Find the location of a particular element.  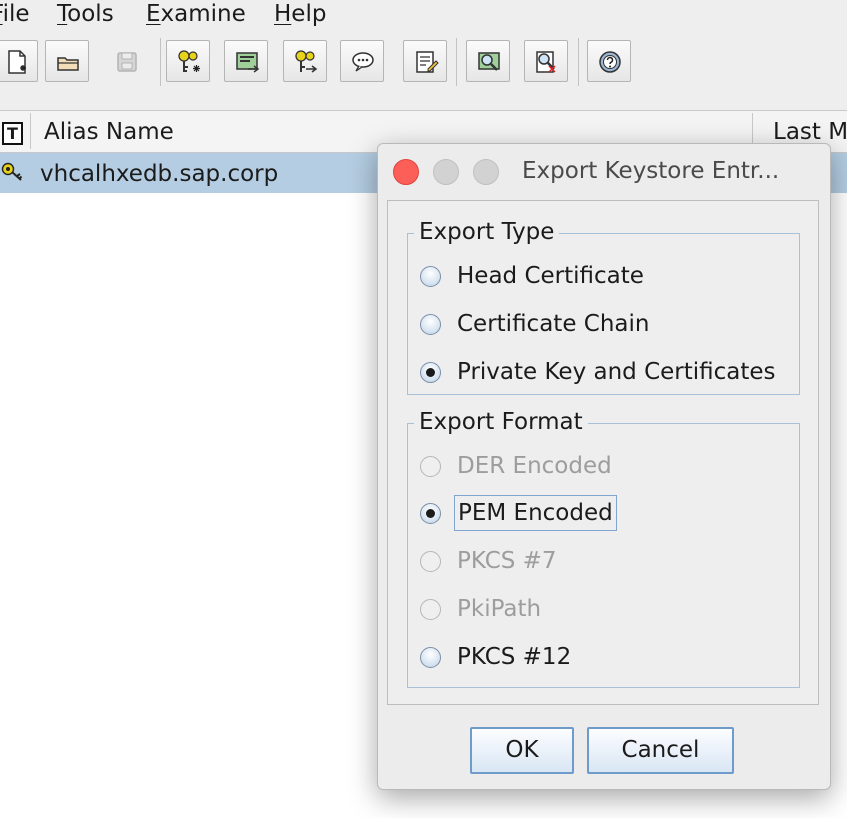

generate-certificate-icon is located at coordinates (248, 62).